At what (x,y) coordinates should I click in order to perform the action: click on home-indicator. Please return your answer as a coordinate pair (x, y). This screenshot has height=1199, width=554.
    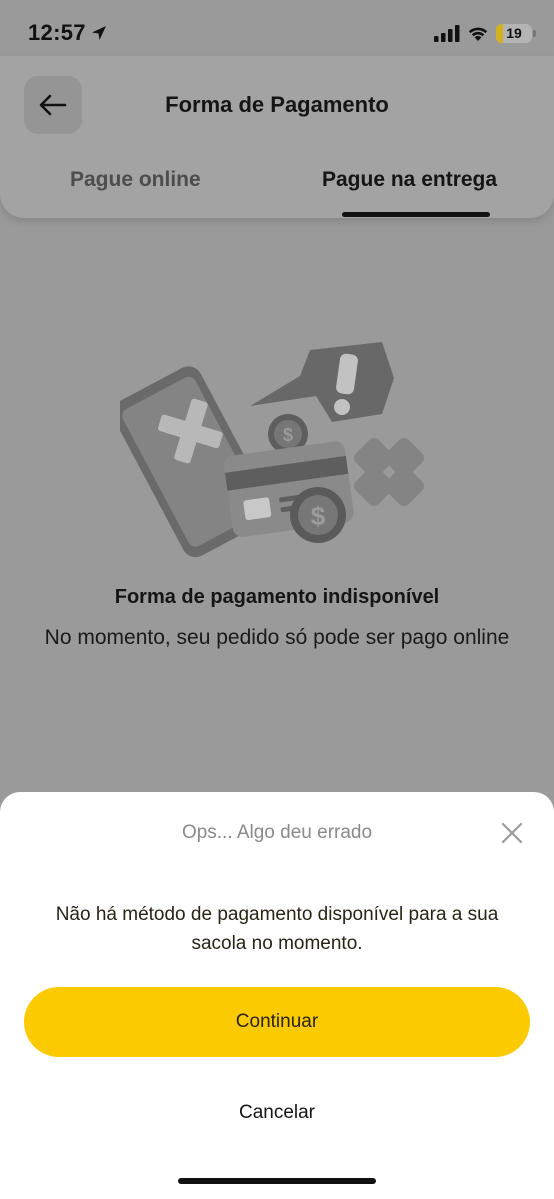
    Looking at the image, I should click on (277, 1181).